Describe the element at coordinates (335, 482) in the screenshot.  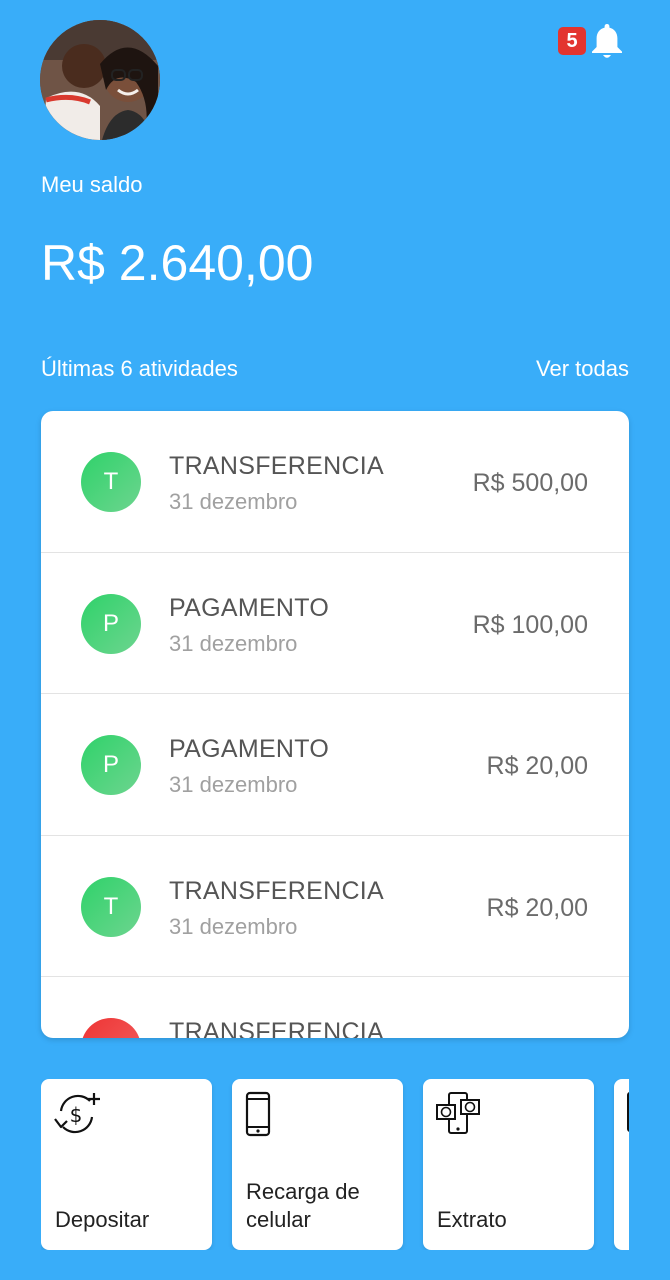
I see `activity-row: T TRANSFERENCIA 31 dezembro R$ 500,00` at that location.